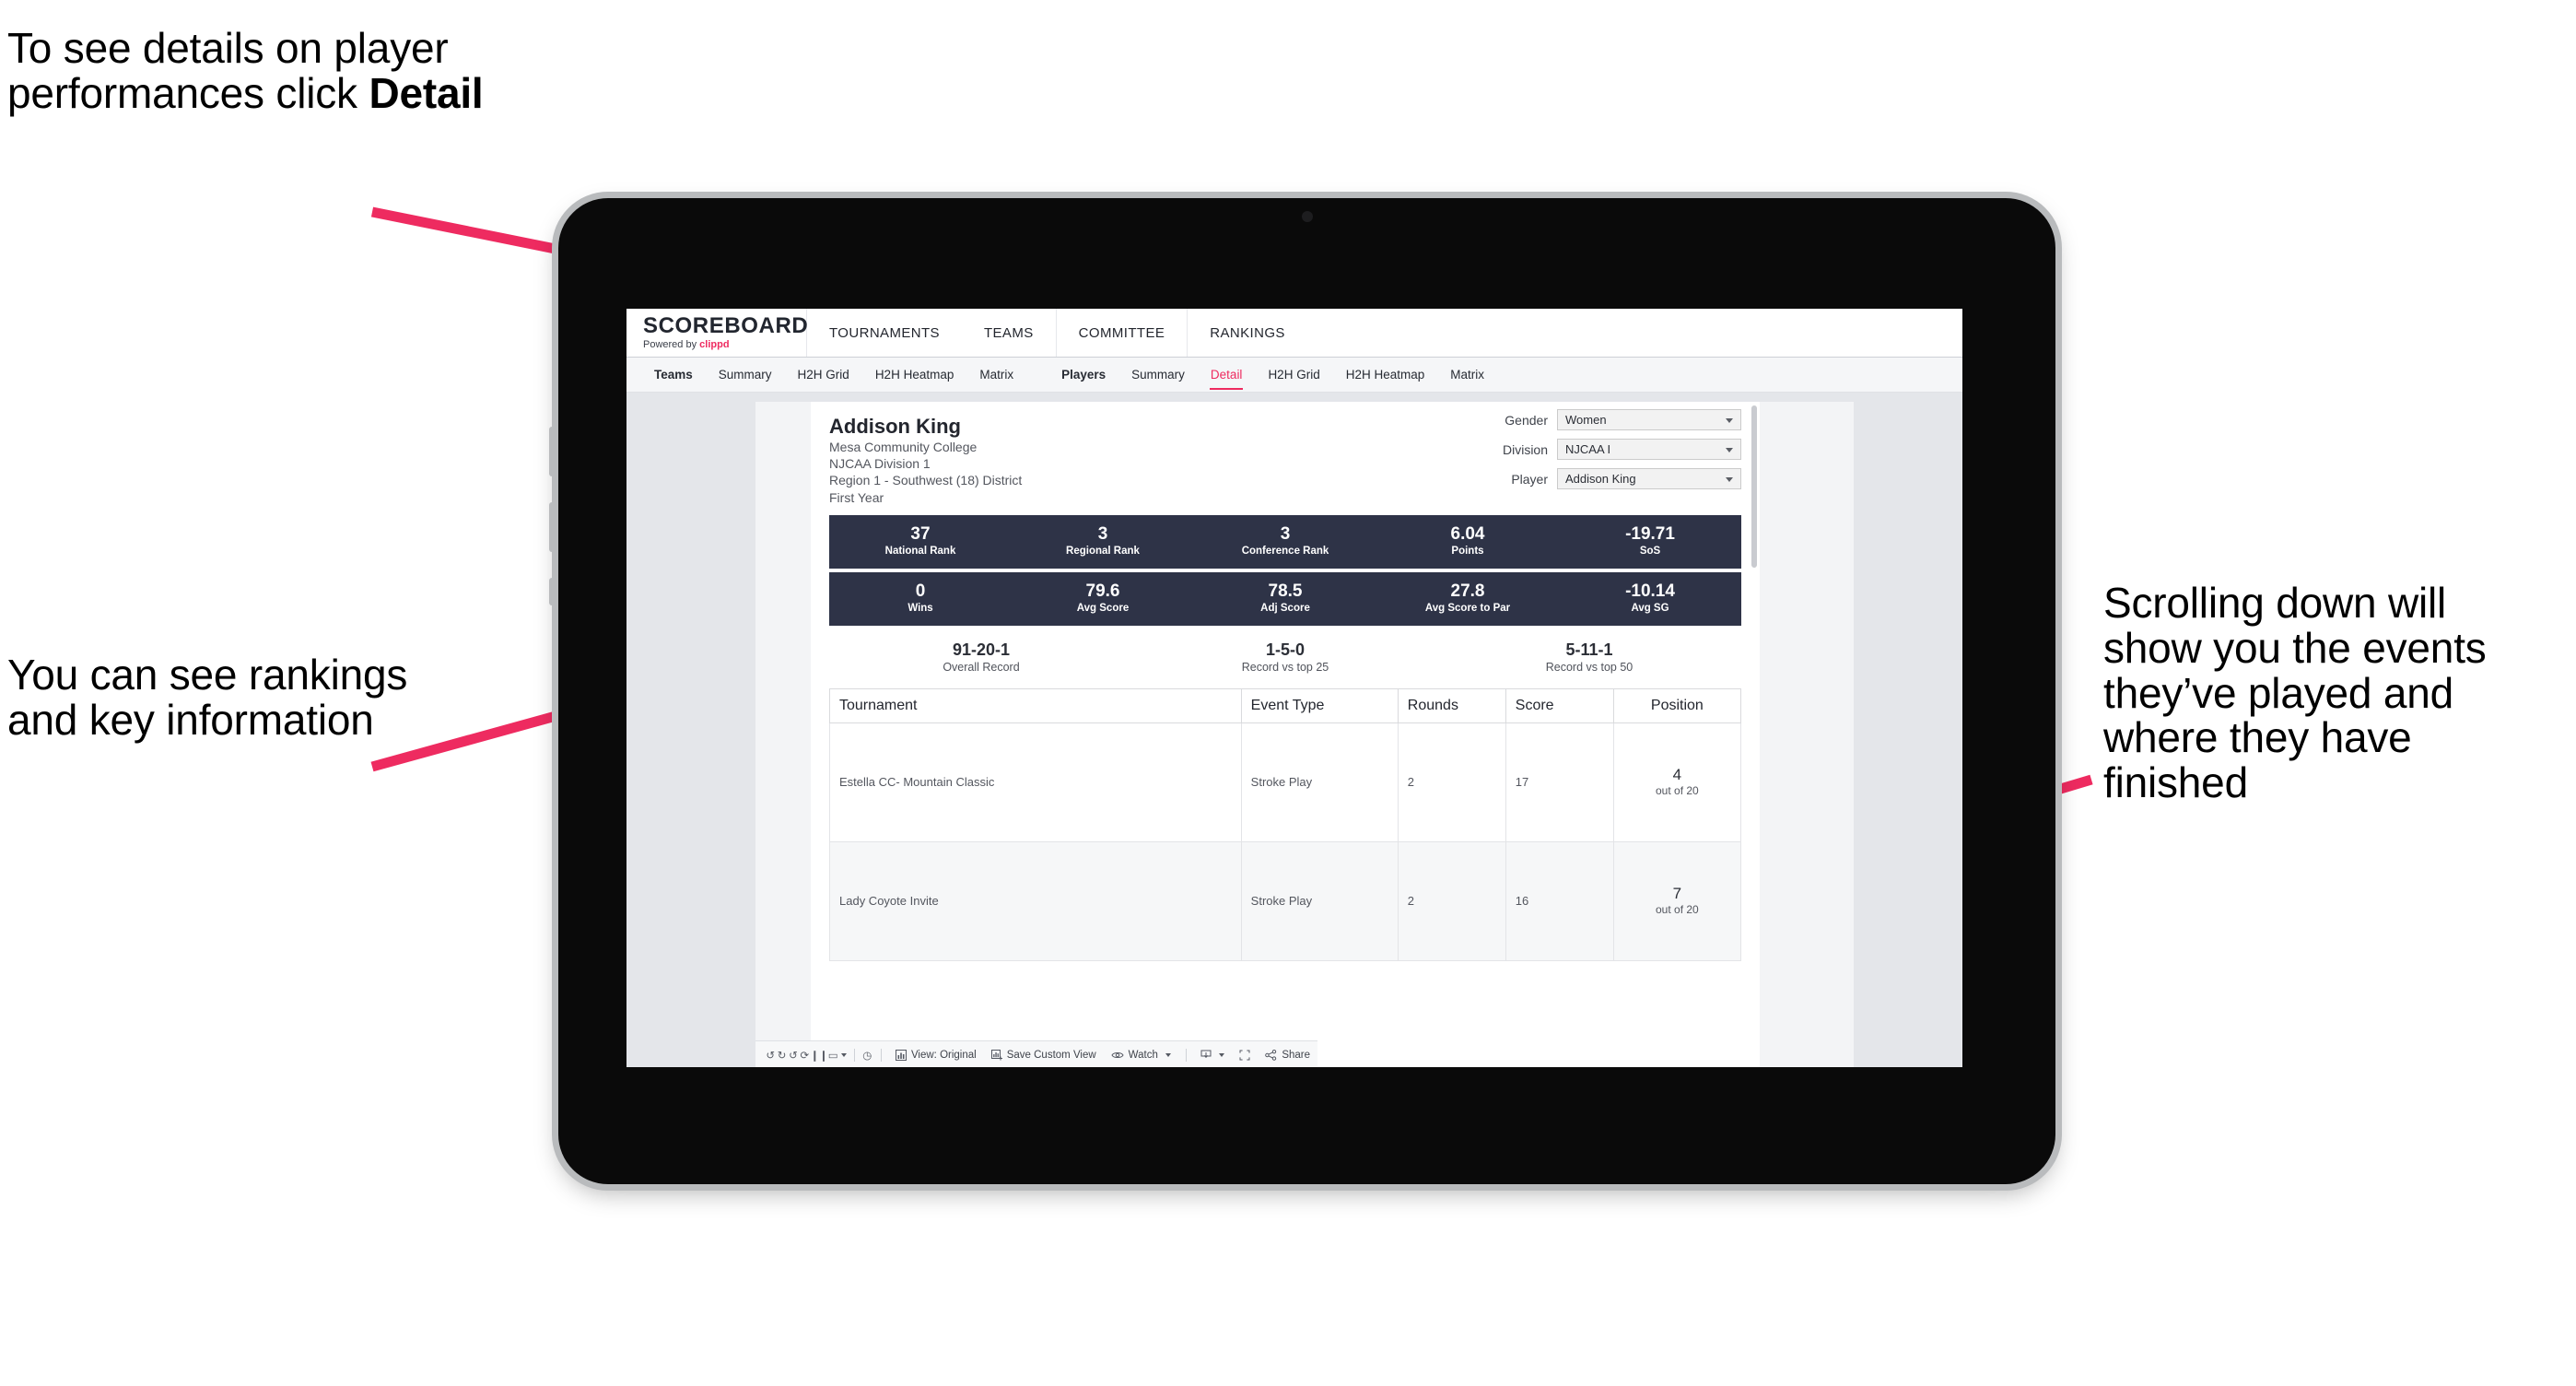 The height and width of the screenshot is (1386, 2576). I want to click on brand-subtitle: Powered by clippd, so click(724, 345).